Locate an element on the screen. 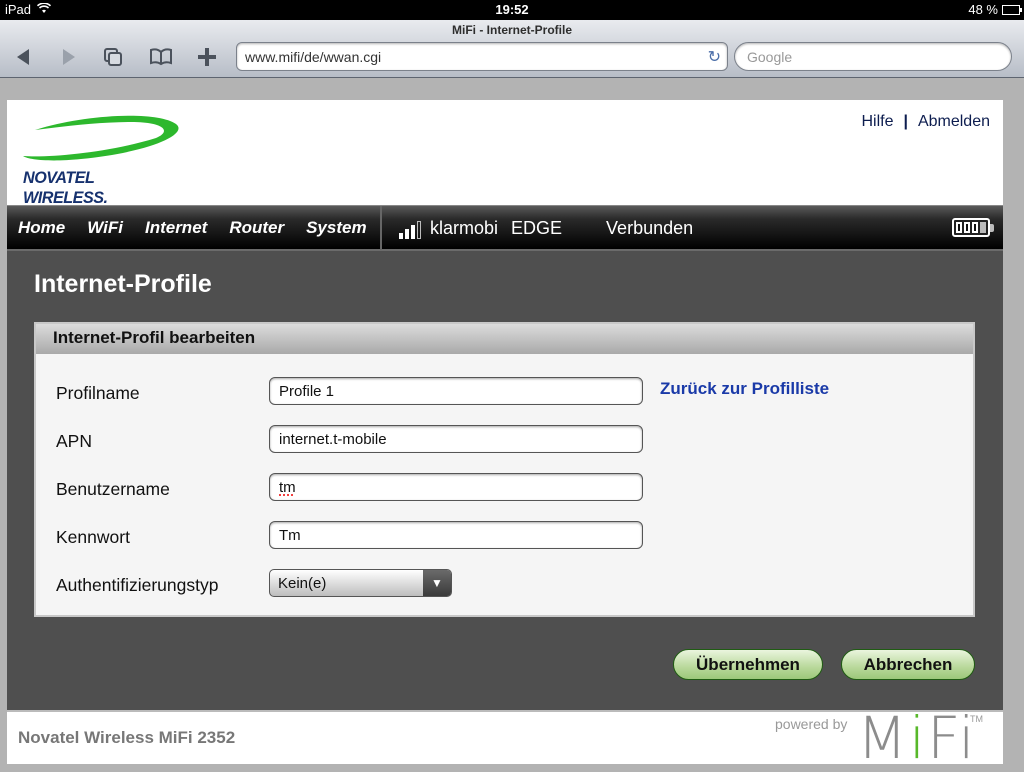 The image size is (1024, 772). bookmarks-icon is located at coordinates (161, 57).